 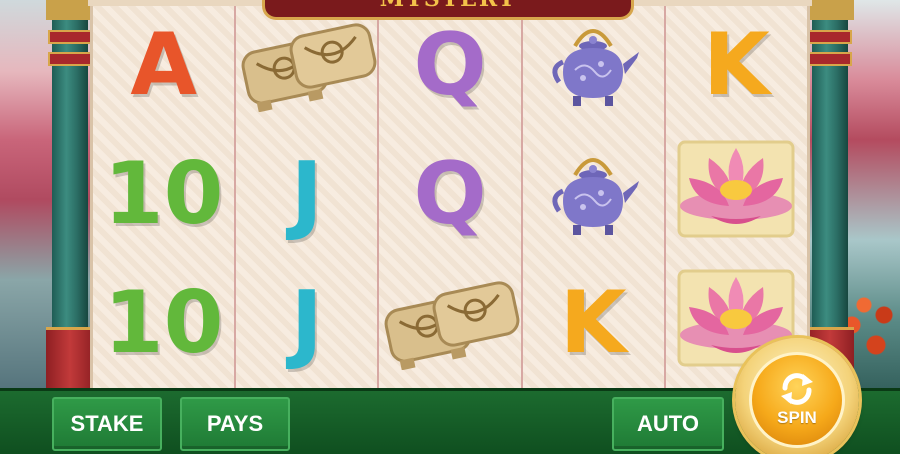 I want to click on stake-label: STAKE, so click(x=107, y=423).